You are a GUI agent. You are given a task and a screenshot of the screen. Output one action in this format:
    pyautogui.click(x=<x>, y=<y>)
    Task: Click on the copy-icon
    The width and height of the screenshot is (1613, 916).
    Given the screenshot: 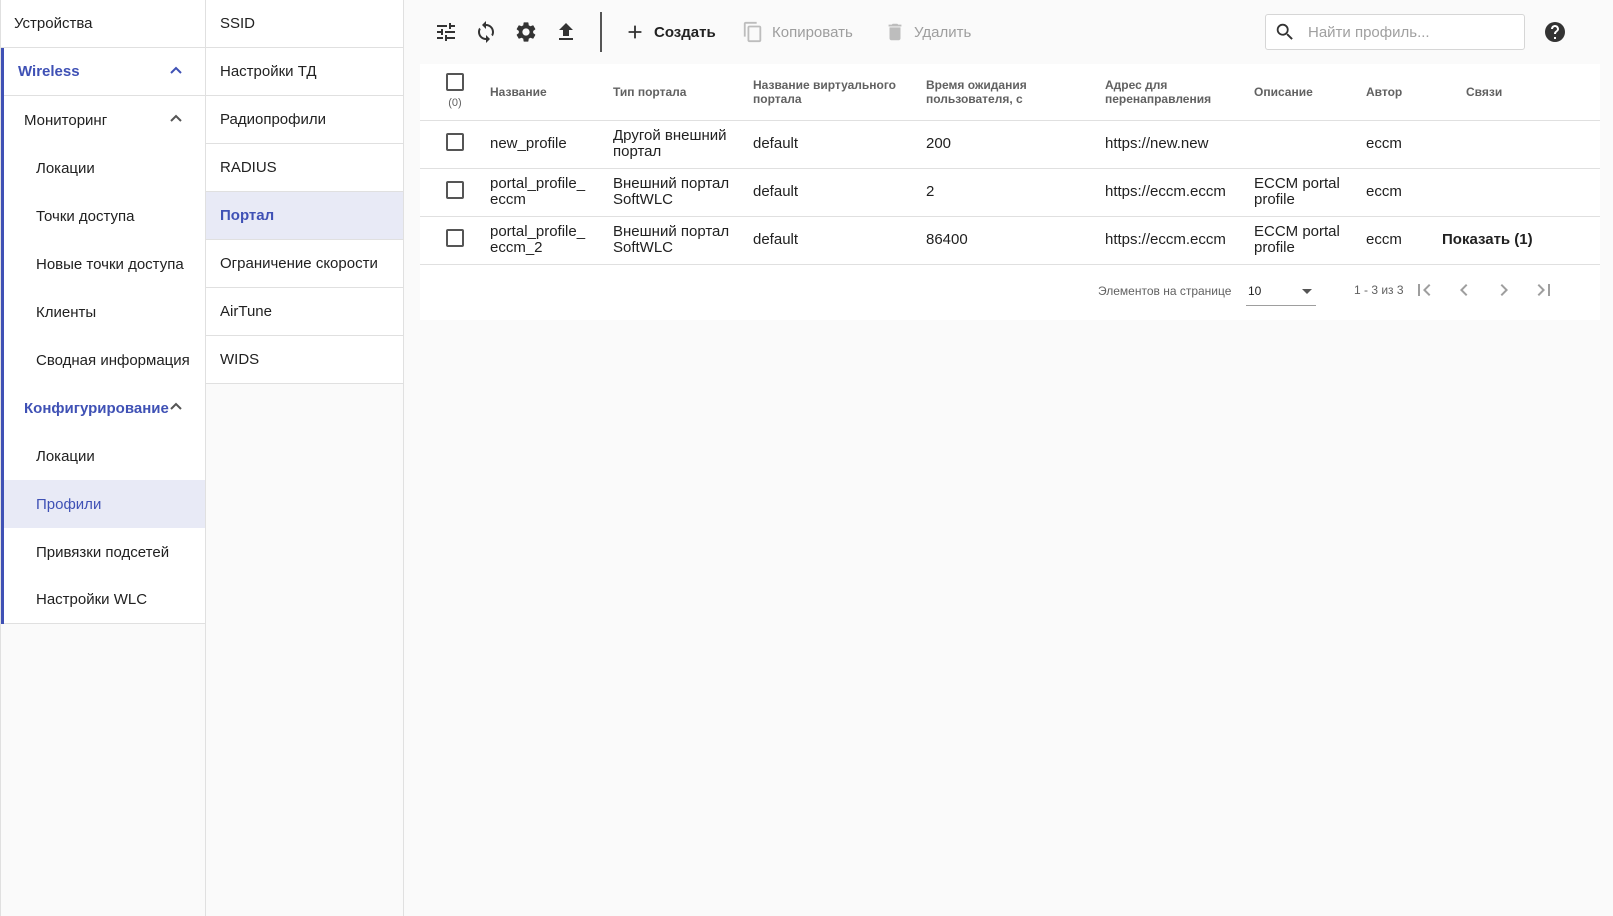 What is the action you would take?
    pyautogui.click(x=752, y=32)
    